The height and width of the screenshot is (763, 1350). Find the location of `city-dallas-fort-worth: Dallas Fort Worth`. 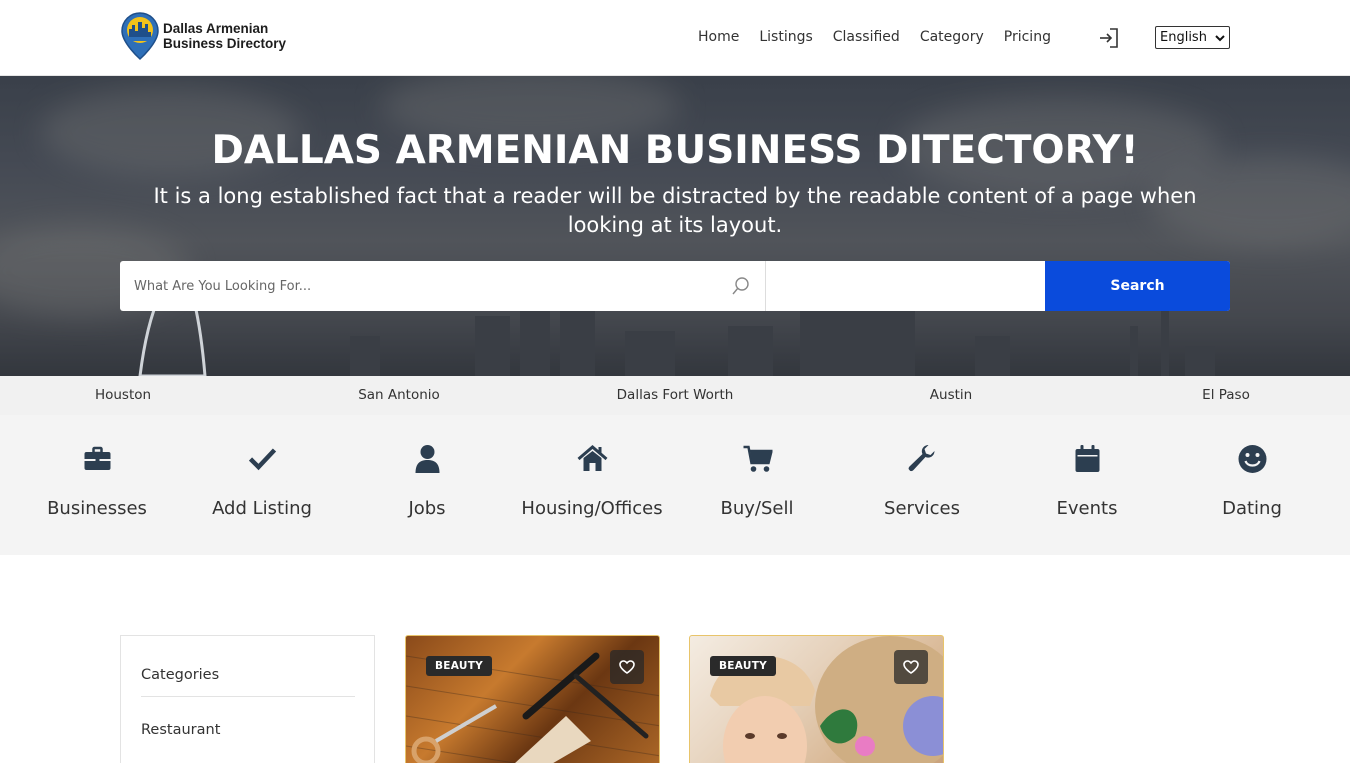

city-dallas-fort-worth: Dallas Fort Worth is located at coordinates (675, 395).